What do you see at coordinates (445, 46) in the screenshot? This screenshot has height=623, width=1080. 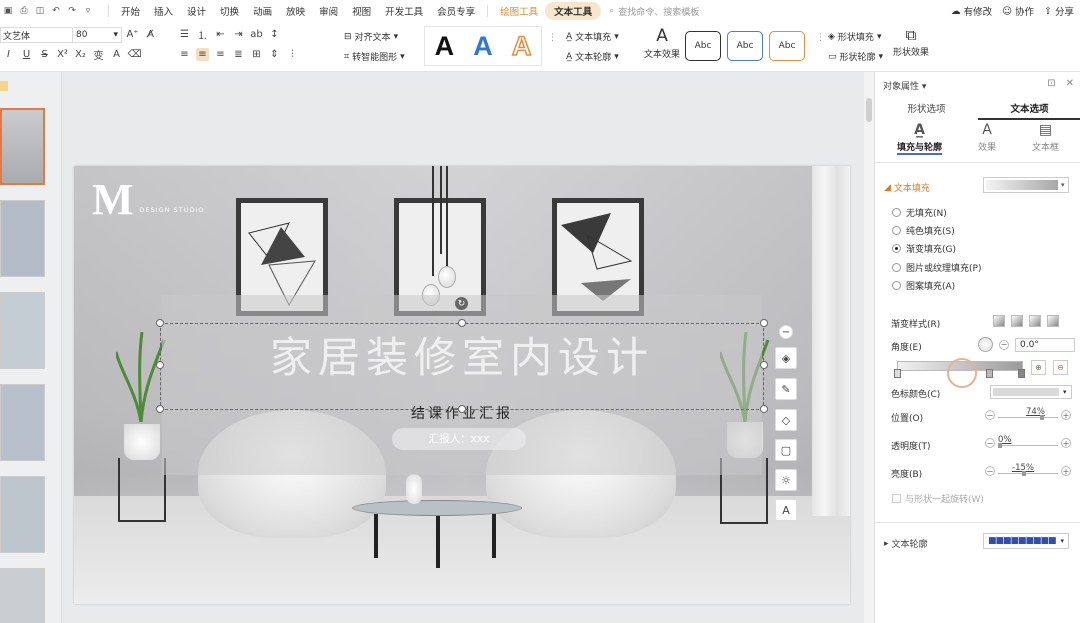 I see `wordart-style-black: A` at bounding box center [445, 46].